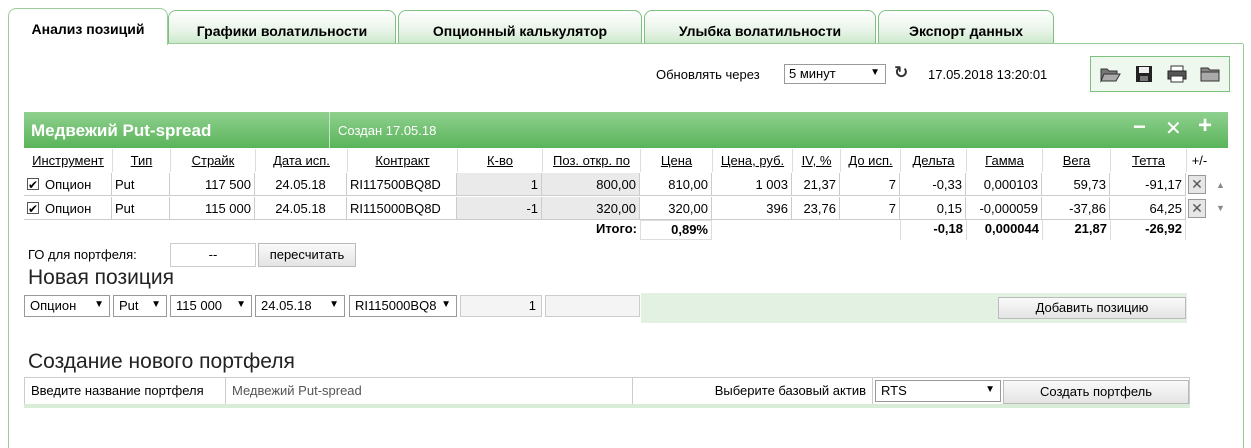 The height and width of the screenshot is (448, 1251). What do you see at coordinates (760, 27) in the screenshot?
I see `tab-volatility-smile: Улыбка волатильности` at bounding box center [760, 27].